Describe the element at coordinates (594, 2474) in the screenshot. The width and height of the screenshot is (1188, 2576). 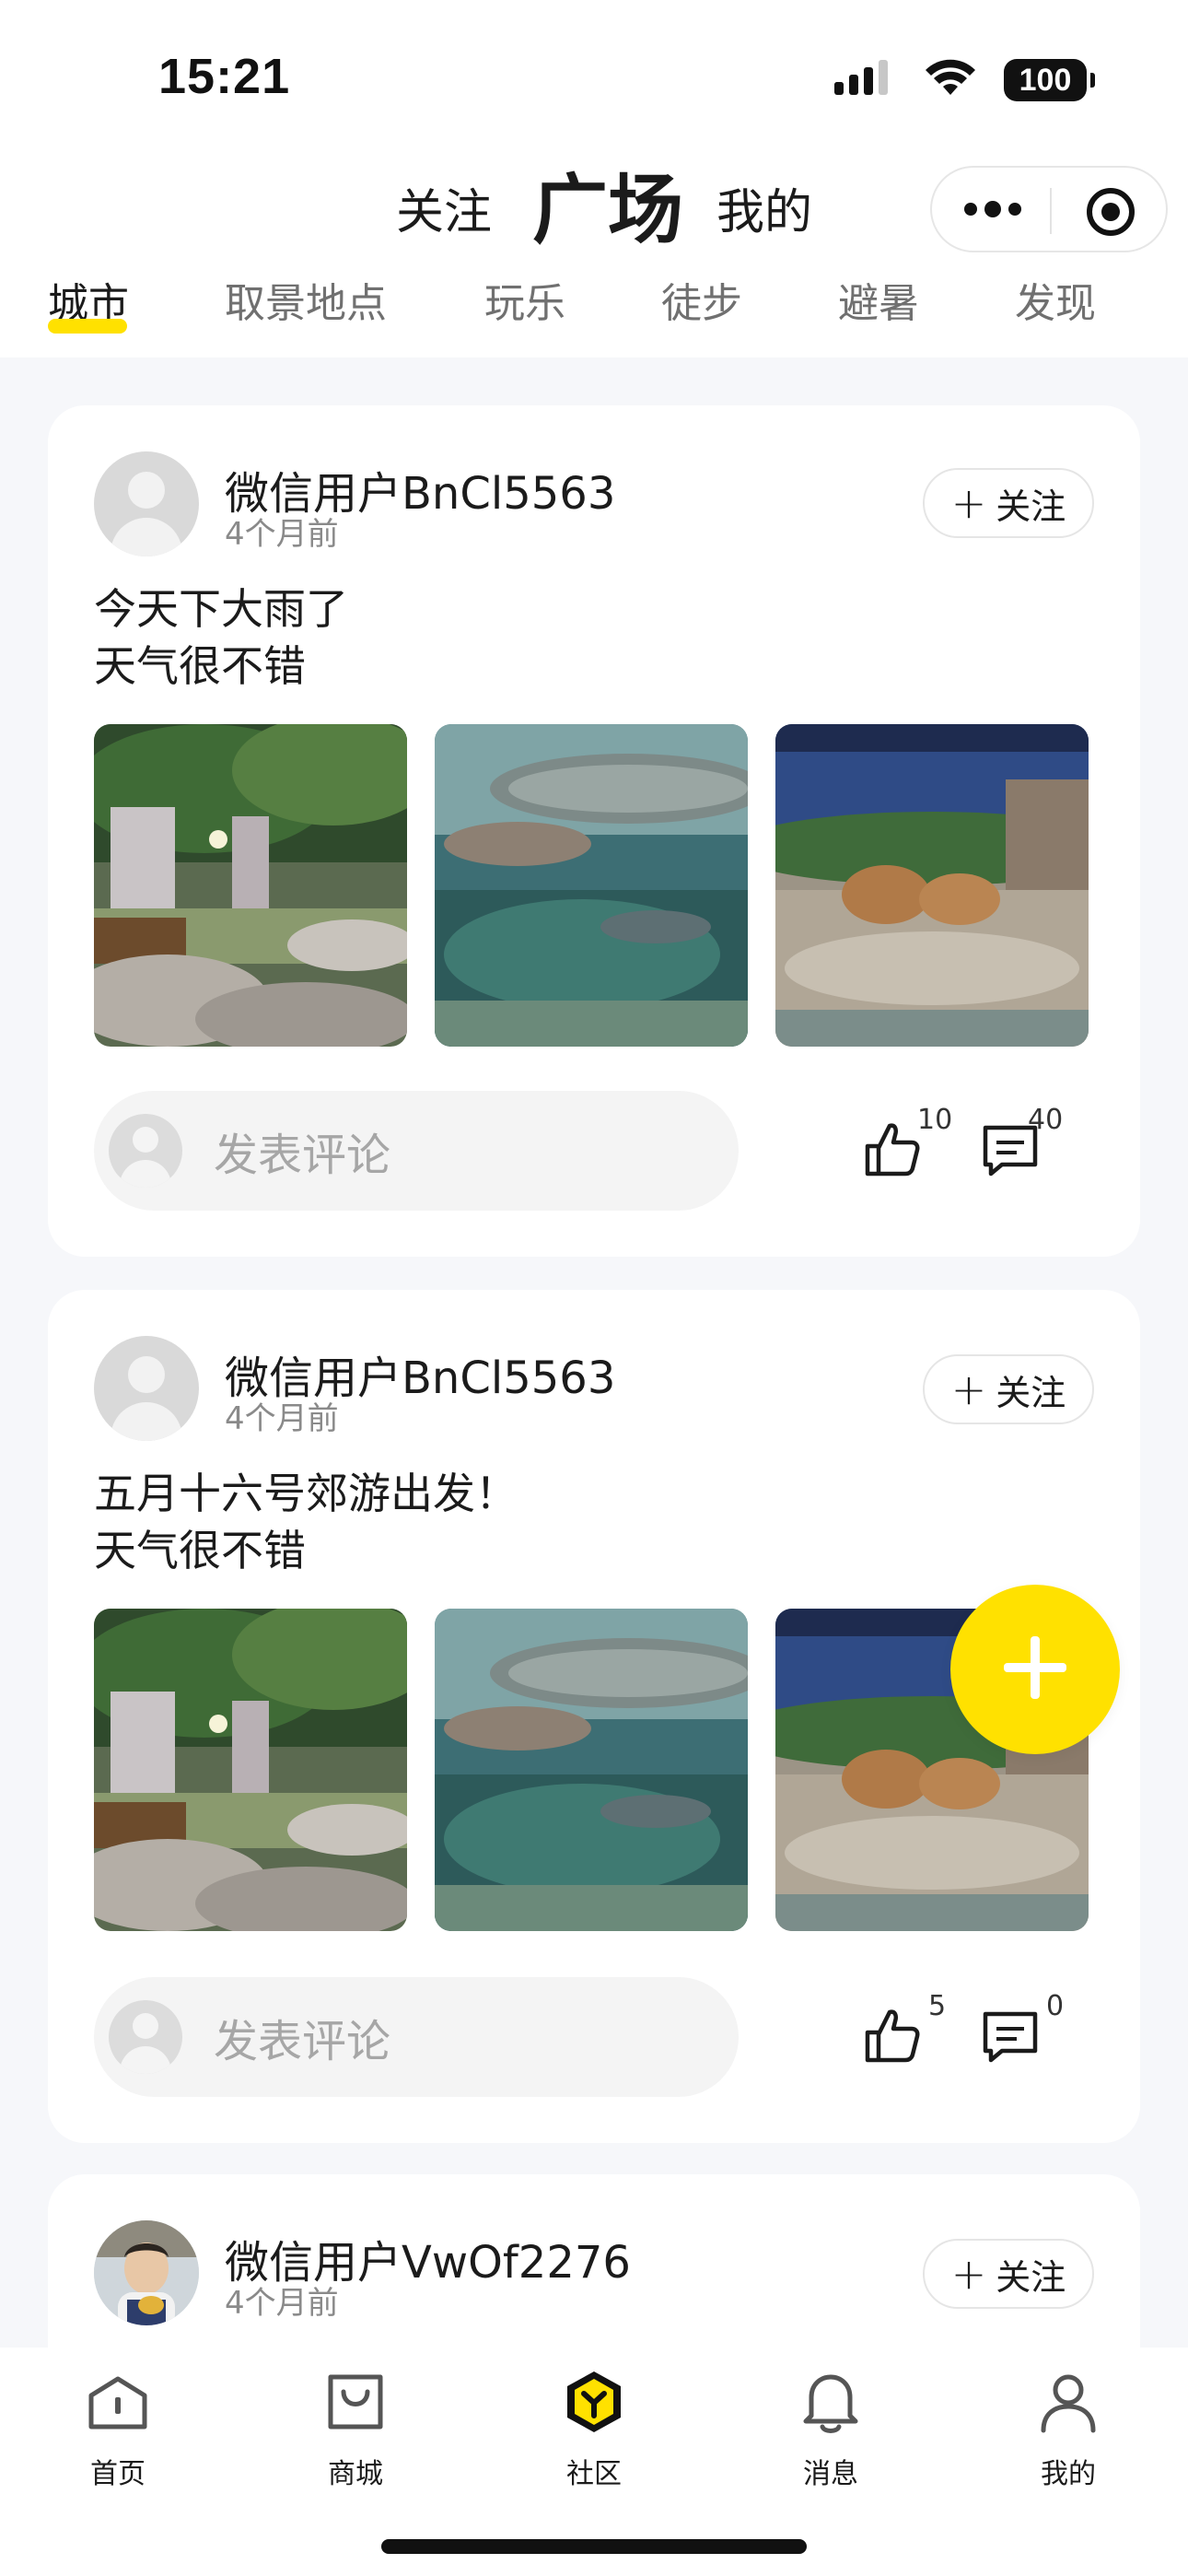
I see `tab-label: 社区` at that location.